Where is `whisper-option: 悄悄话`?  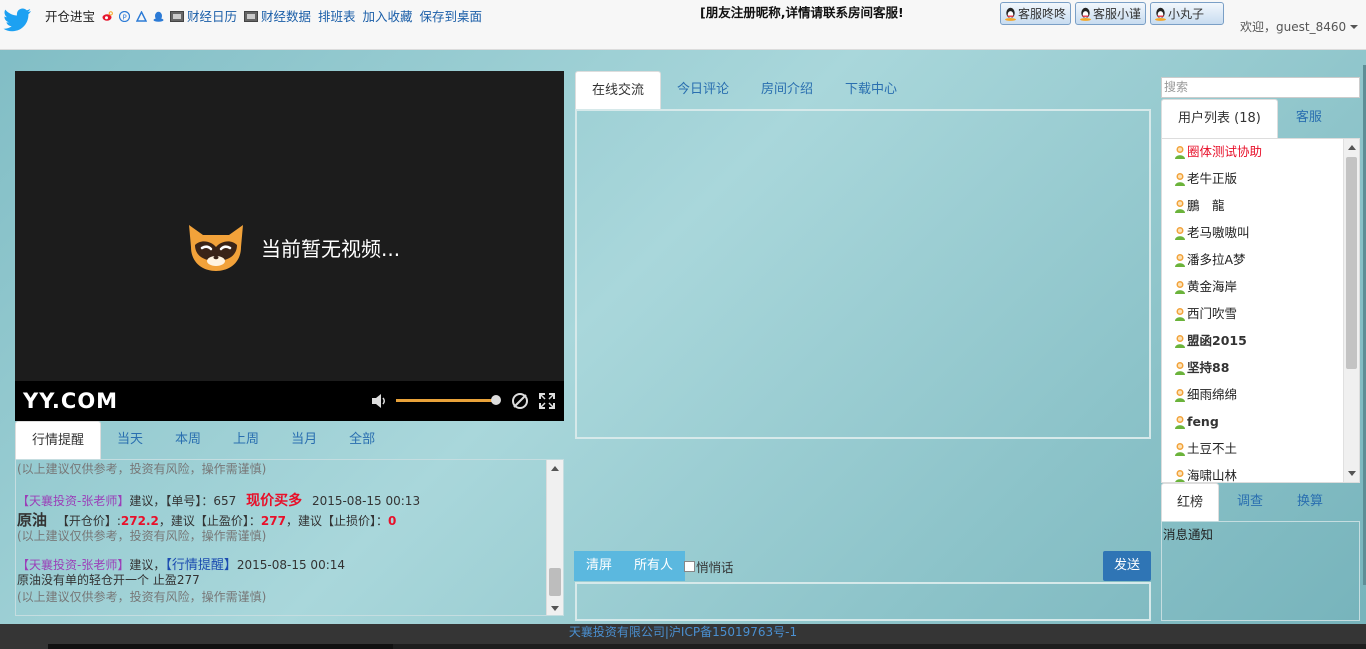 whisper-option: 悄悄话 is located at coordinates (709, 566).